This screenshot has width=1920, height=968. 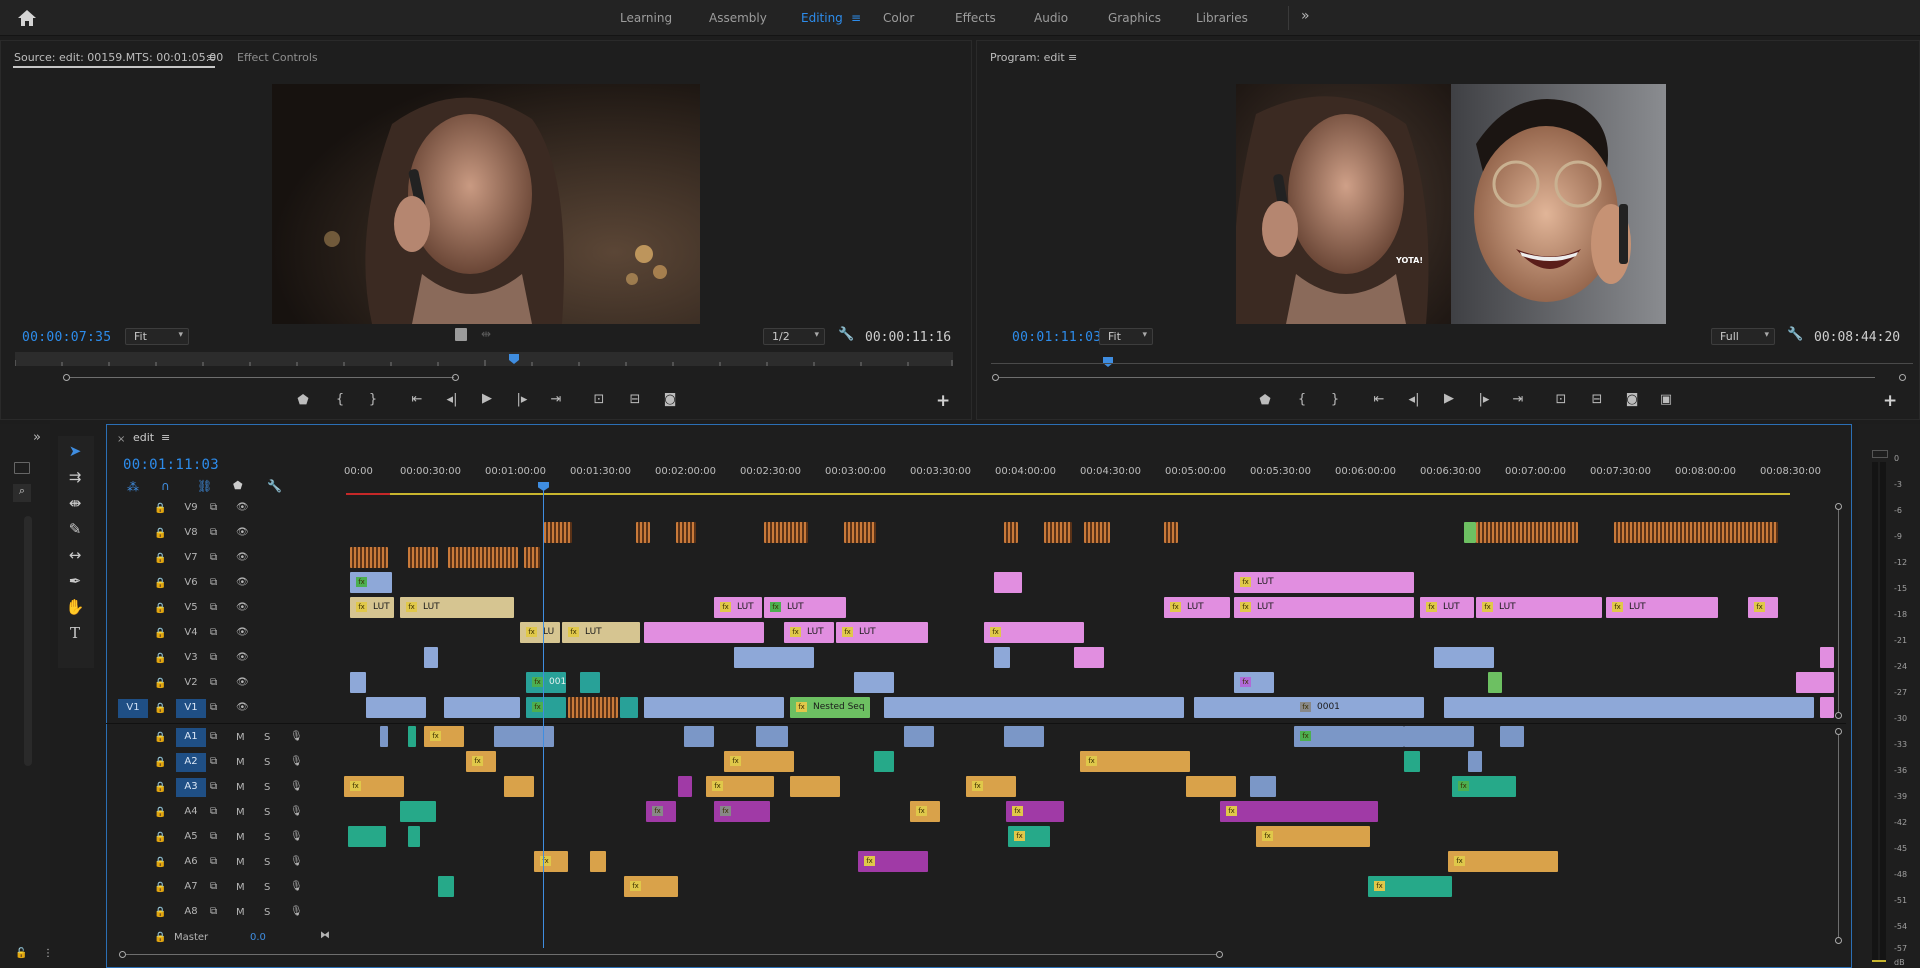 I want to click on nest-toggle-icon: ⁂, so click(x=133, y=487).